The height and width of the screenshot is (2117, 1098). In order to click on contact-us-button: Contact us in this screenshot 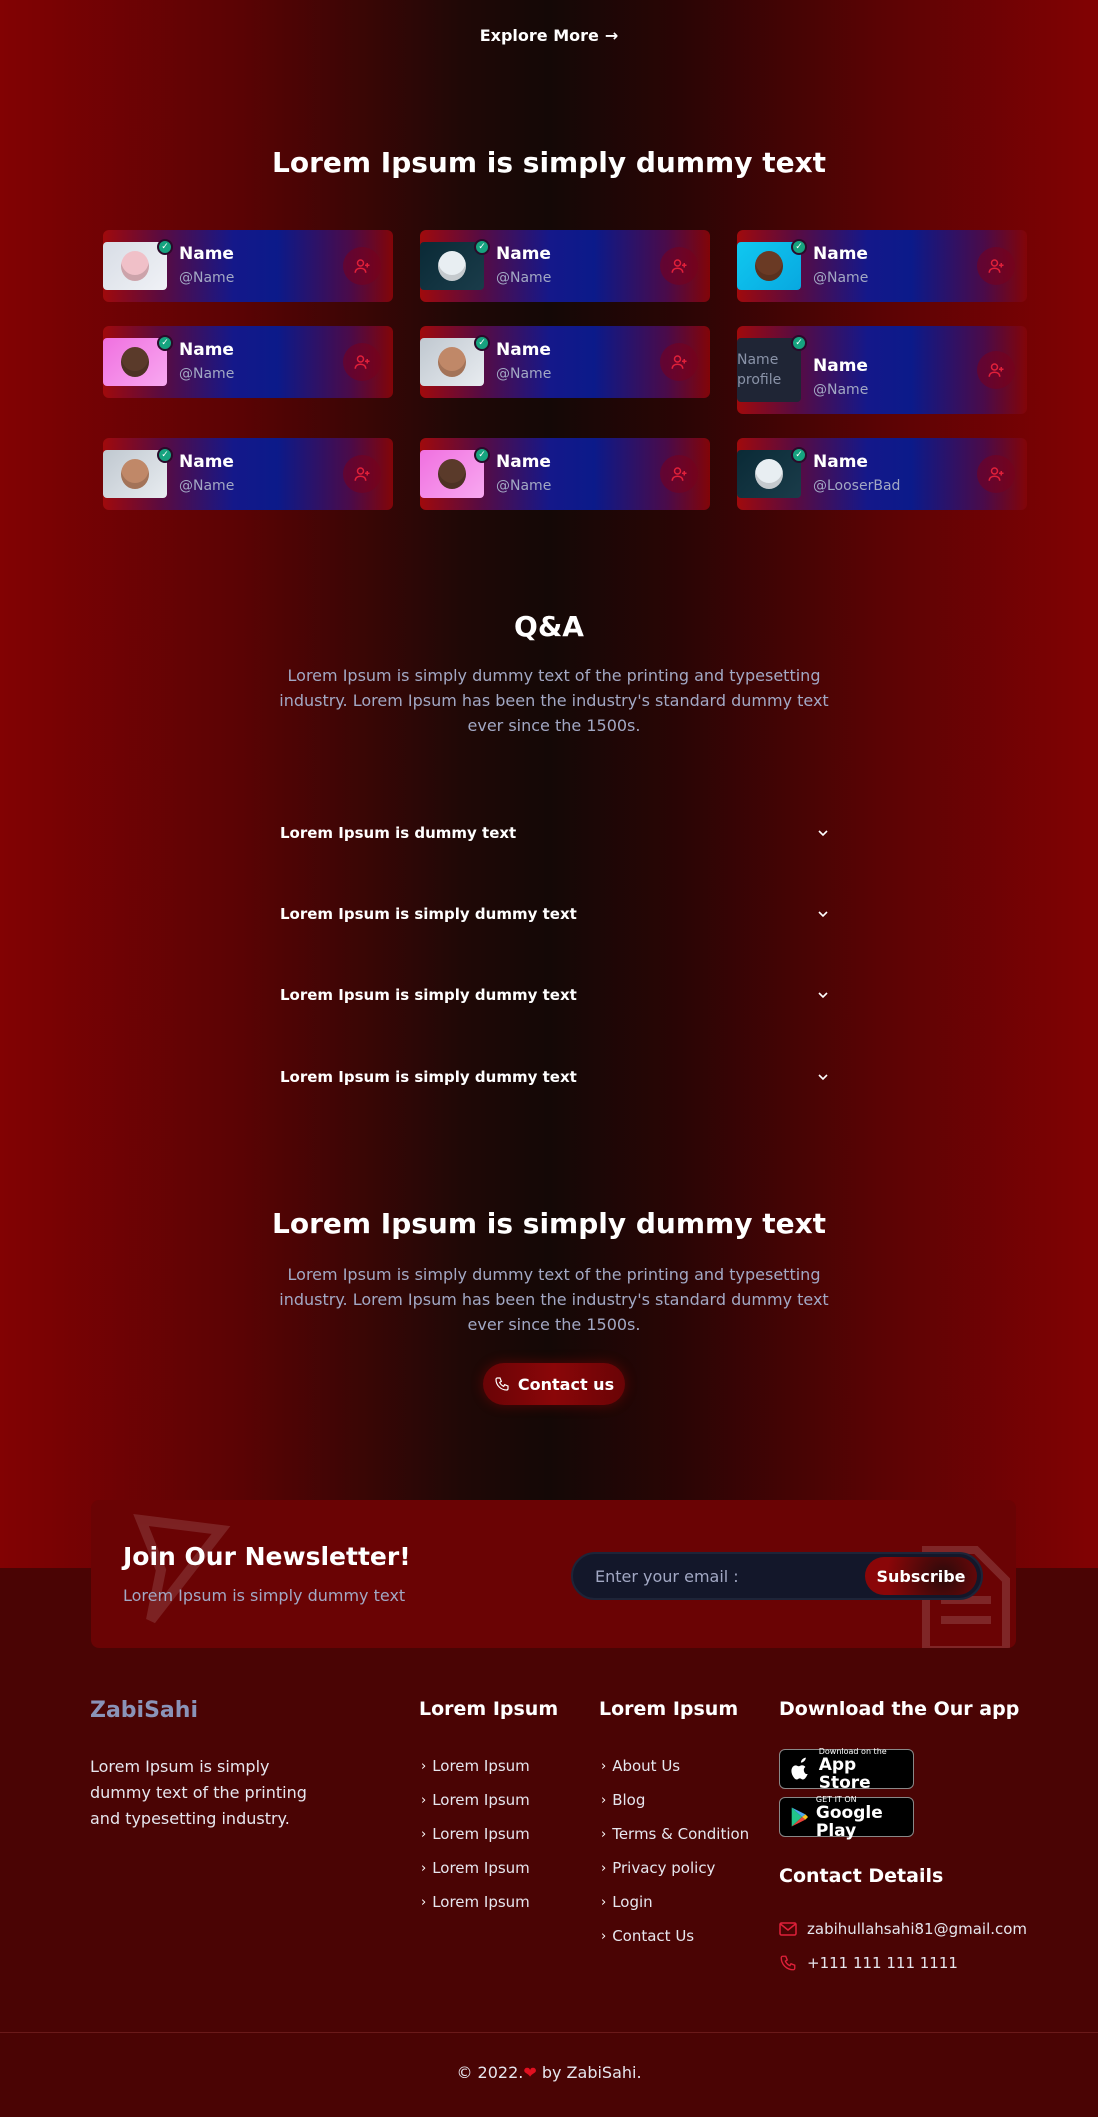, I will do `click(554, 1384)`.